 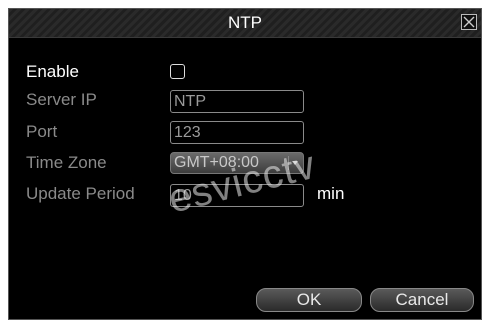 I want to click on title-bar: NTP, so click(x=245, y=23).